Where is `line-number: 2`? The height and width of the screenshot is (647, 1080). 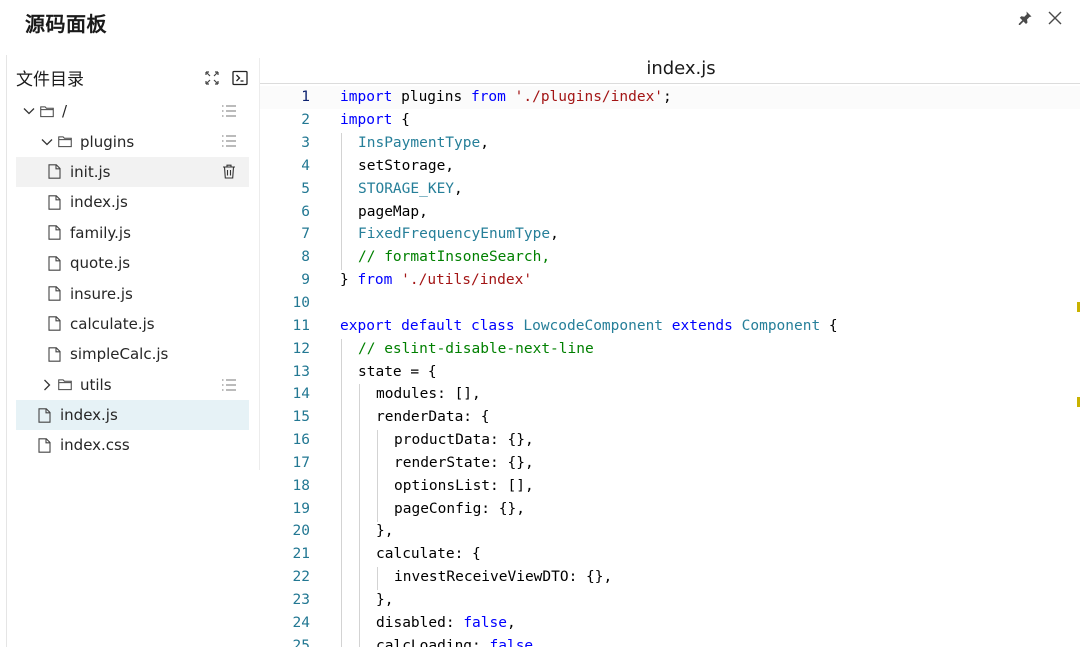 line-number: 2 is located at coordinates (305, 120).